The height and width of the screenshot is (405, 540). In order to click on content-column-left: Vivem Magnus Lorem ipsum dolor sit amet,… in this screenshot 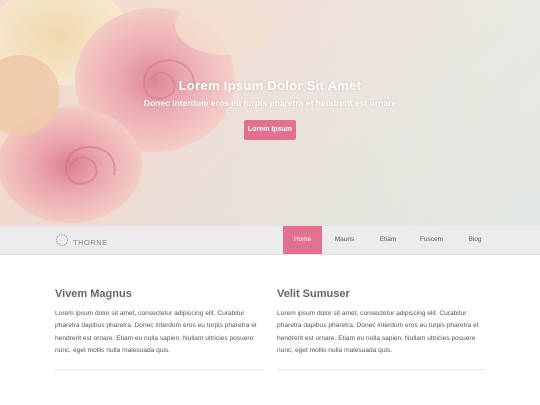, I will do `click(160, 322)`.